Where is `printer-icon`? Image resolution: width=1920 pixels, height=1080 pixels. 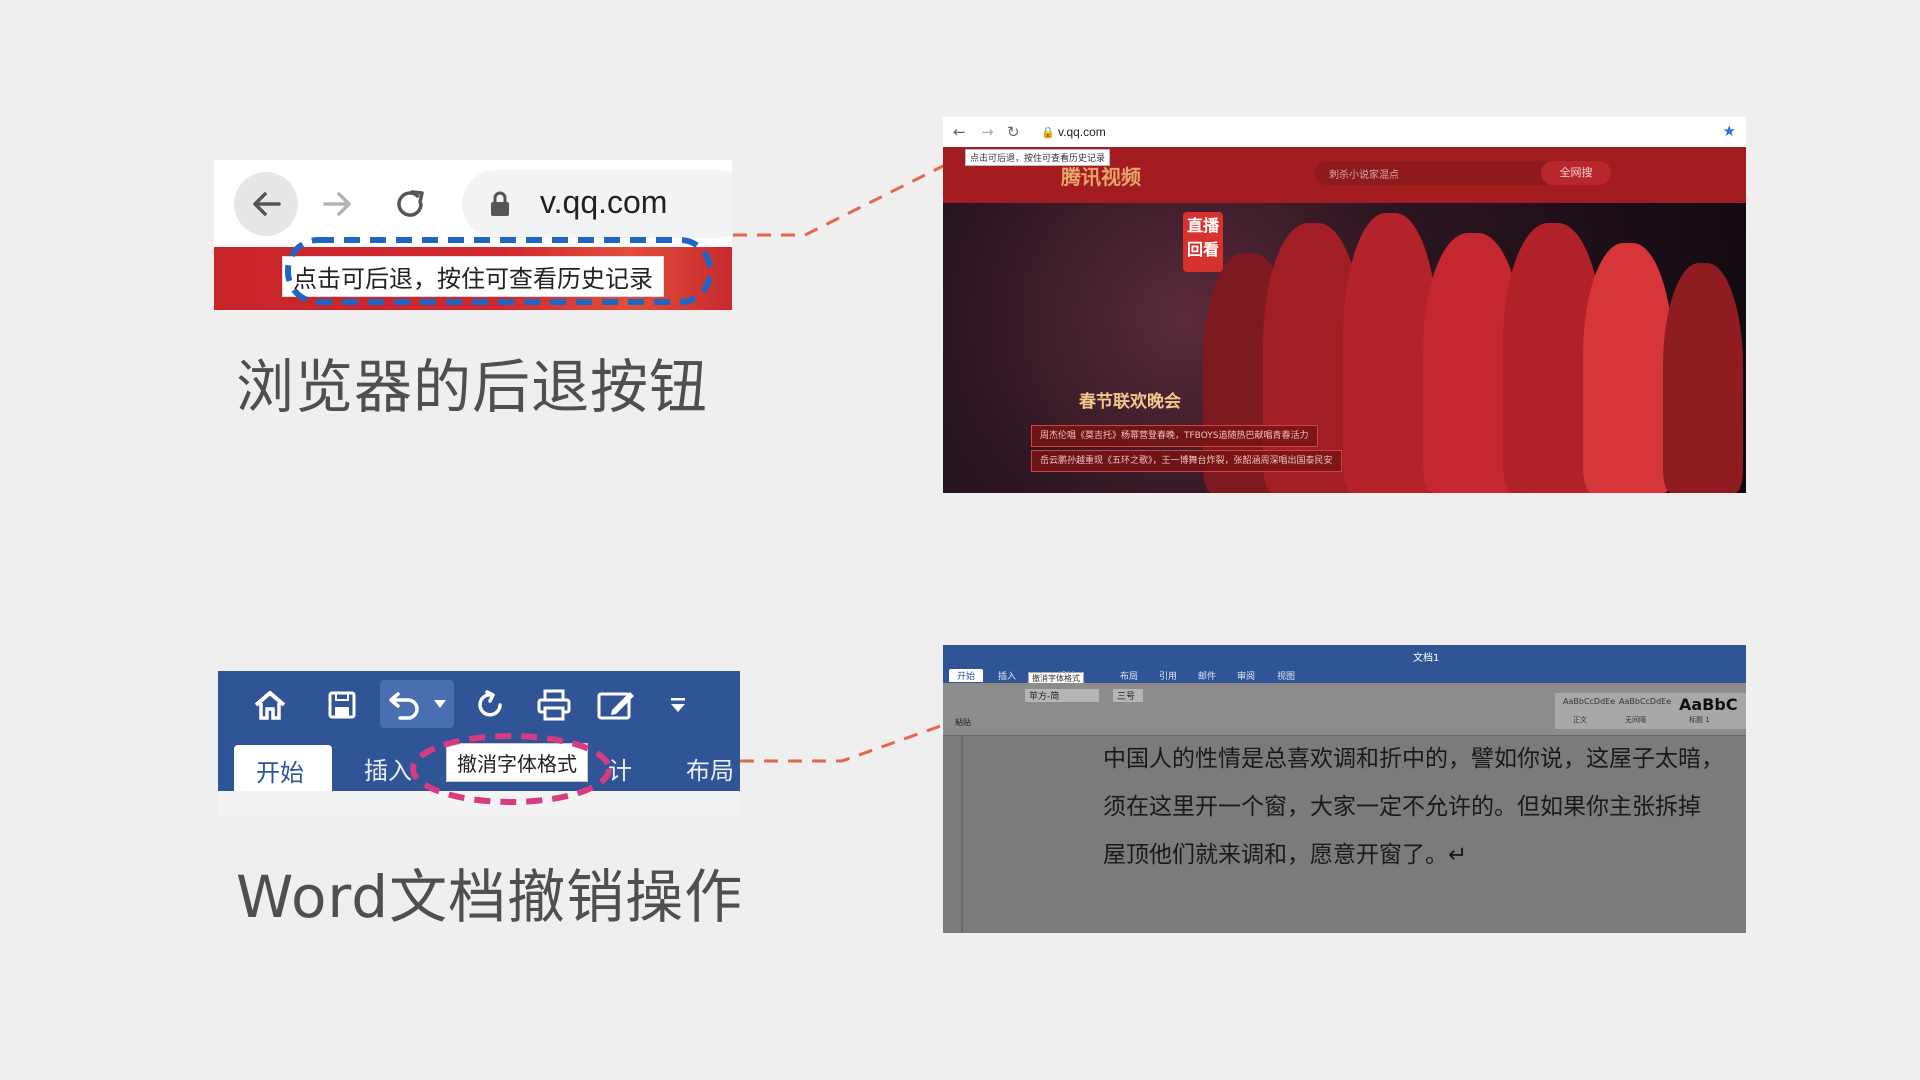 printer-icon is located at coordinates (554, 705).